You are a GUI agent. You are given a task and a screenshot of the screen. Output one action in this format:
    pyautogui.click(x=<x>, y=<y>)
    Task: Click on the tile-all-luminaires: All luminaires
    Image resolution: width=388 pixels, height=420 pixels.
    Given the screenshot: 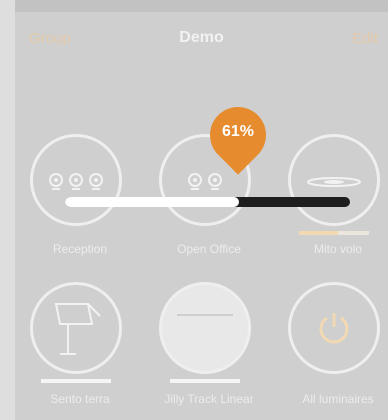 What is the action you would take?
    pyautogui.click(x=338, y=347)
    